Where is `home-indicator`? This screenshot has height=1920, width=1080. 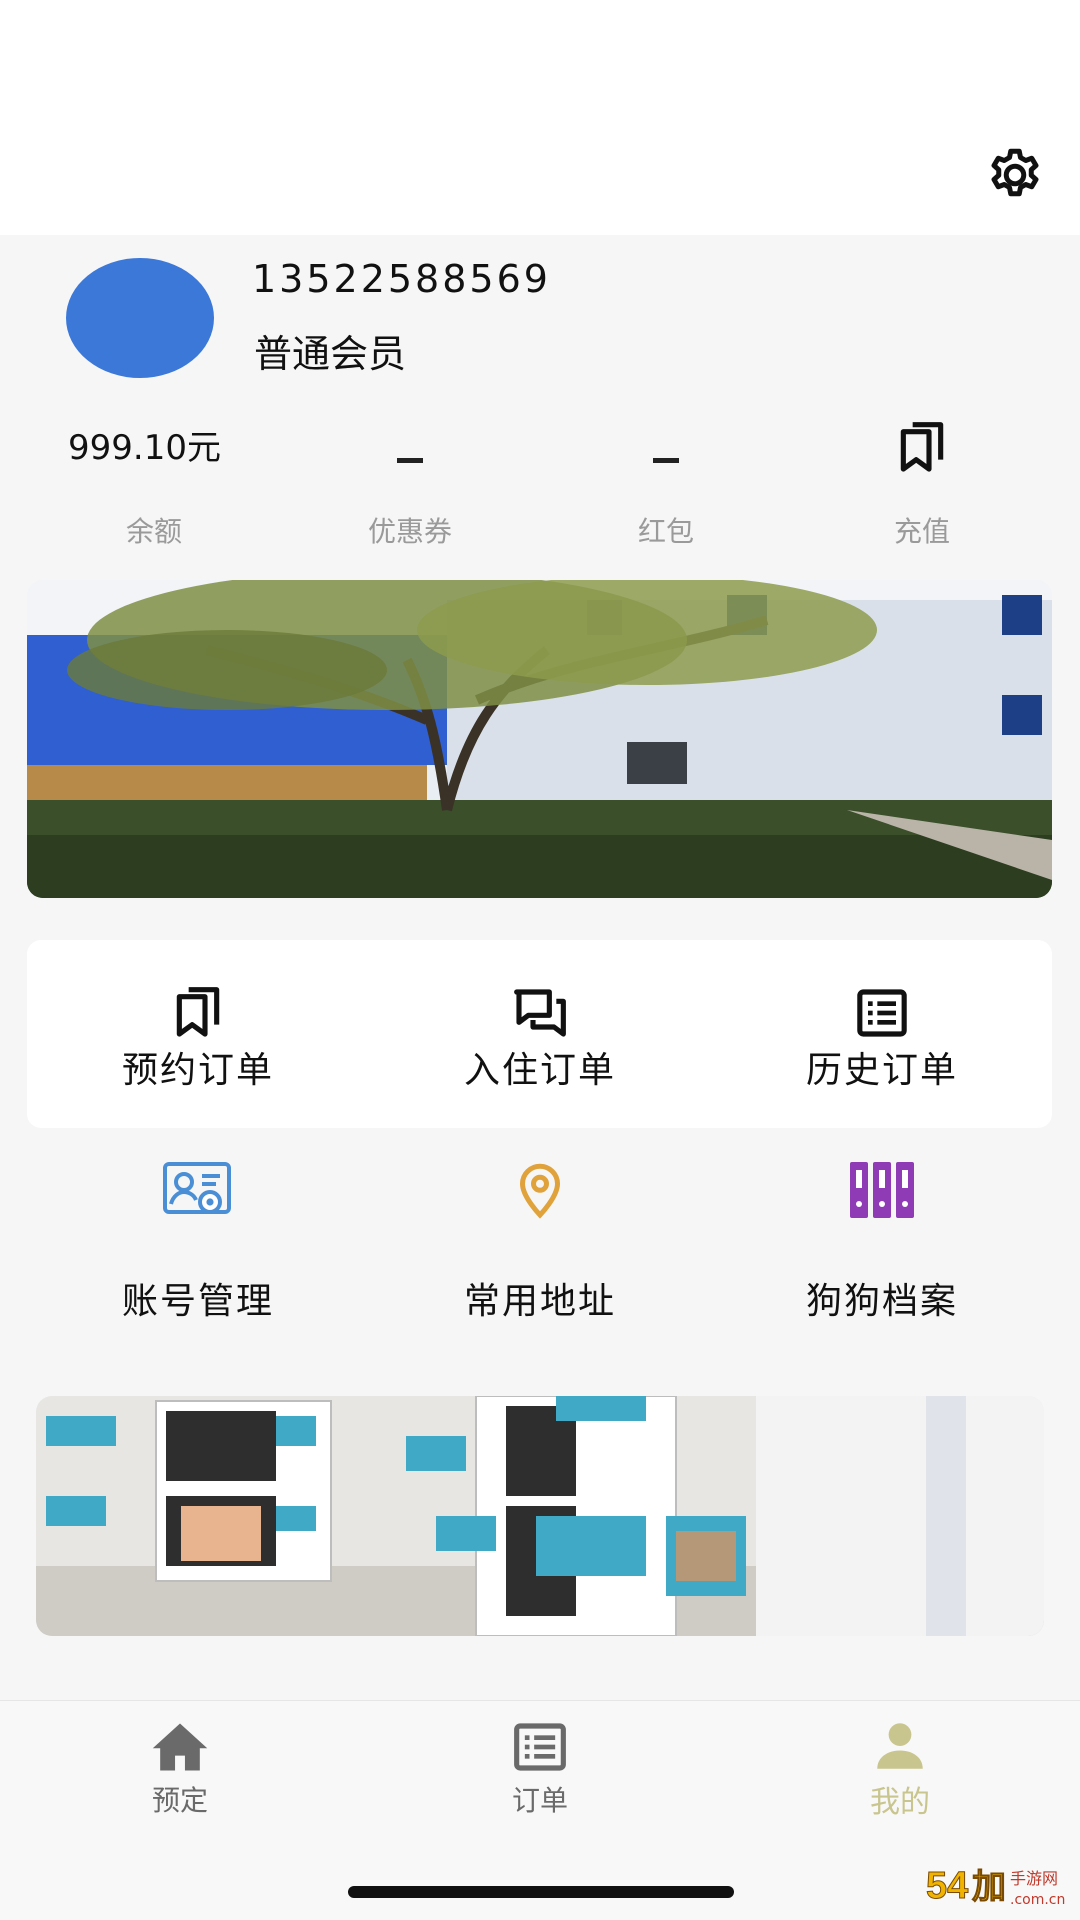 home-indicator is located at coordinates (541, 1892).